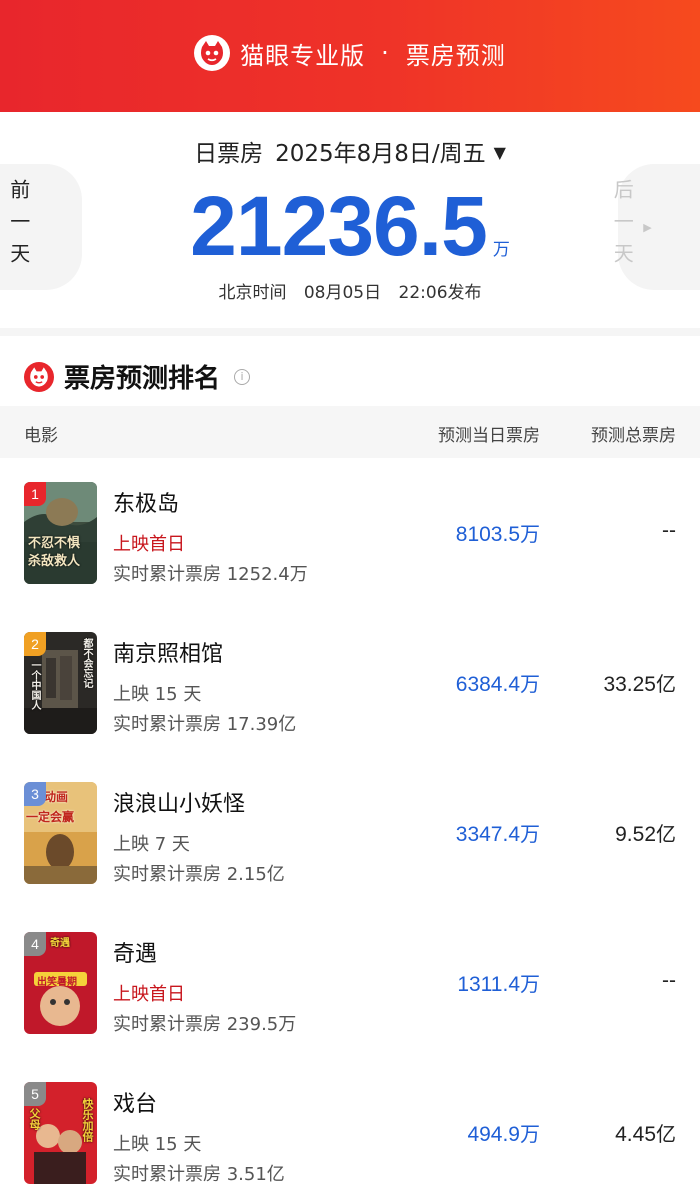  Describe the element at coordinates (440, 293) in the screenshot. I see `publish-clock: 22:06发布` at that location.